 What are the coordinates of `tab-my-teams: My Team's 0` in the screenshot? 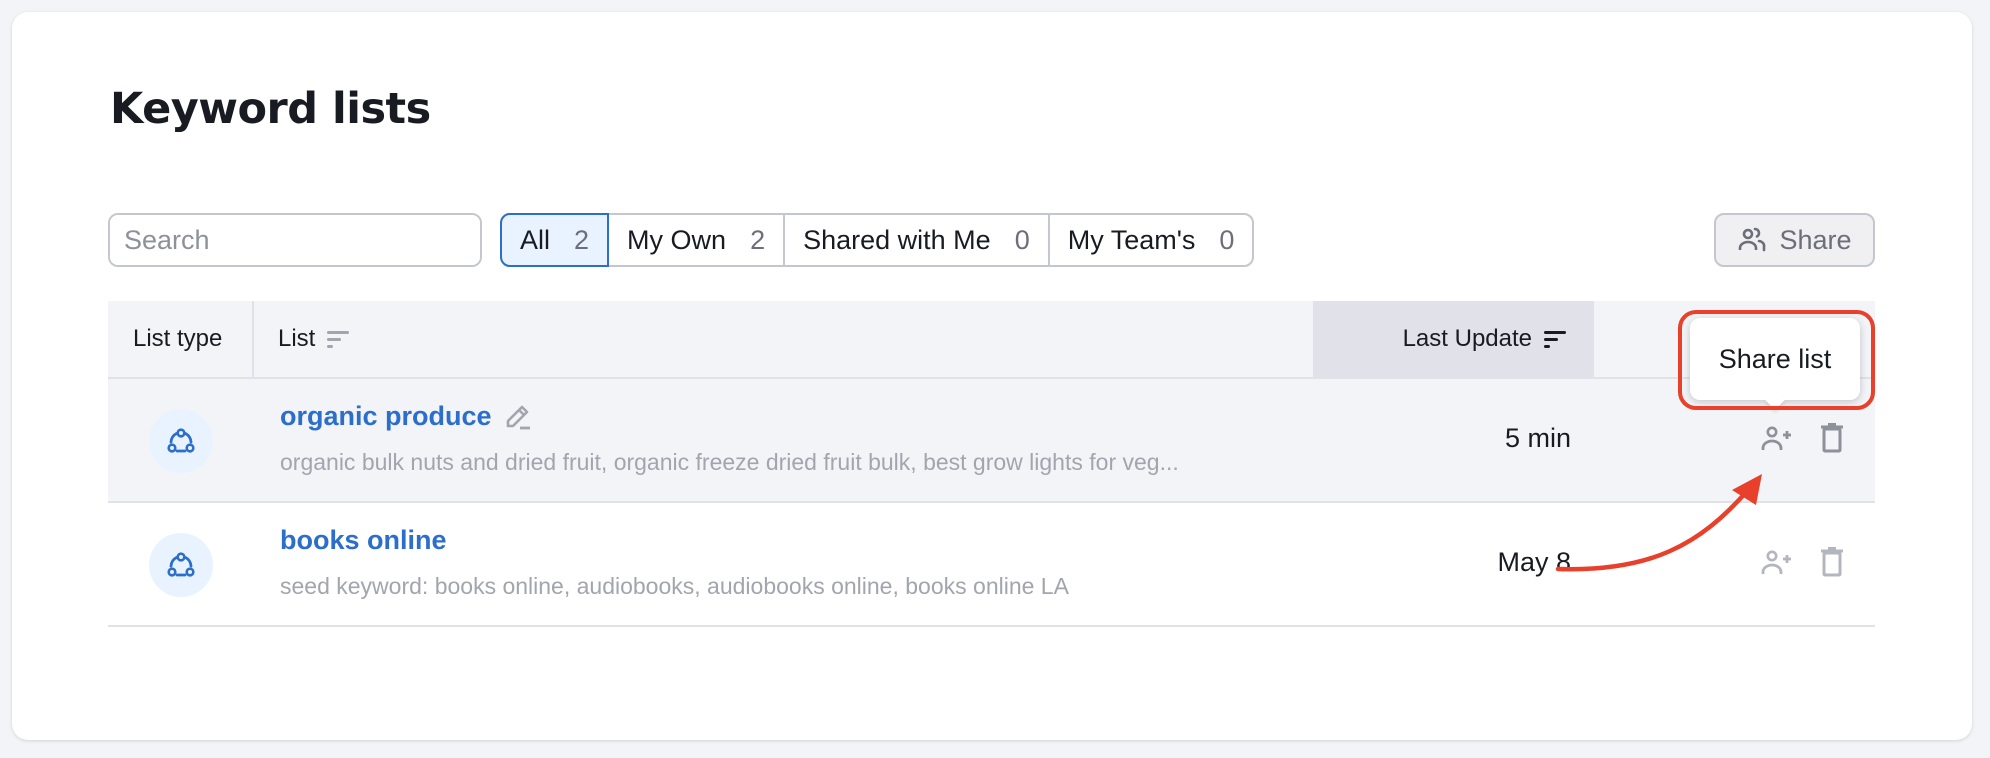 It's located at (1150, 240).